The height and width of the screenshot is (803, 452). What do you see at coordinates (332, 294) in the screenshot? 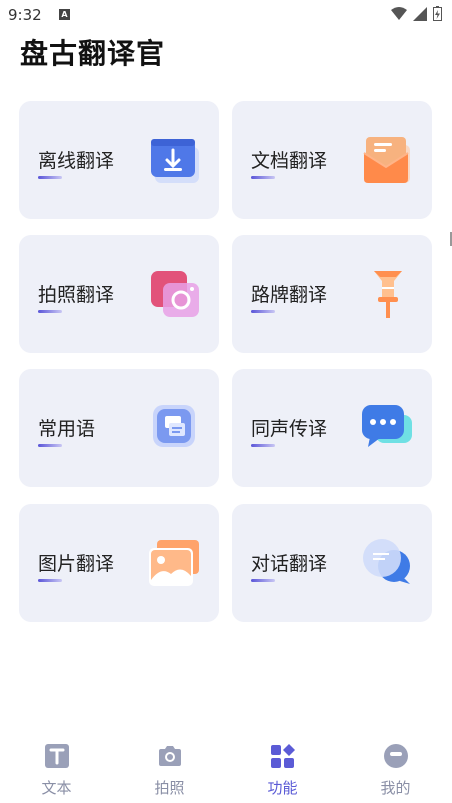
I see `card-road-sign-translate: 路牌翻译` at bounding box center [332, 294].